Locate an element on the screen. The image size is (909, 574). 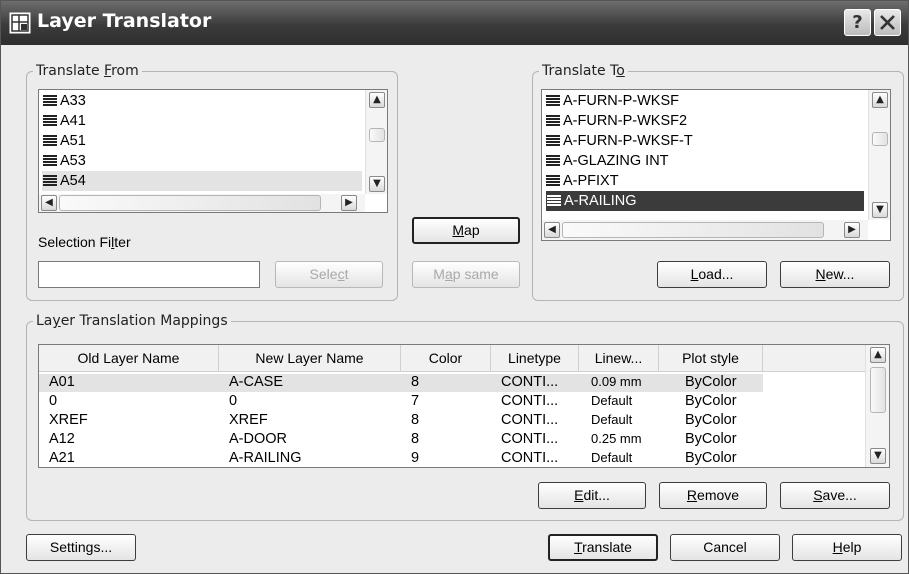
table-row: A01 A-CASE 8 CONTI... 0.09 mm ByColor is located at coordinates (401, 383).